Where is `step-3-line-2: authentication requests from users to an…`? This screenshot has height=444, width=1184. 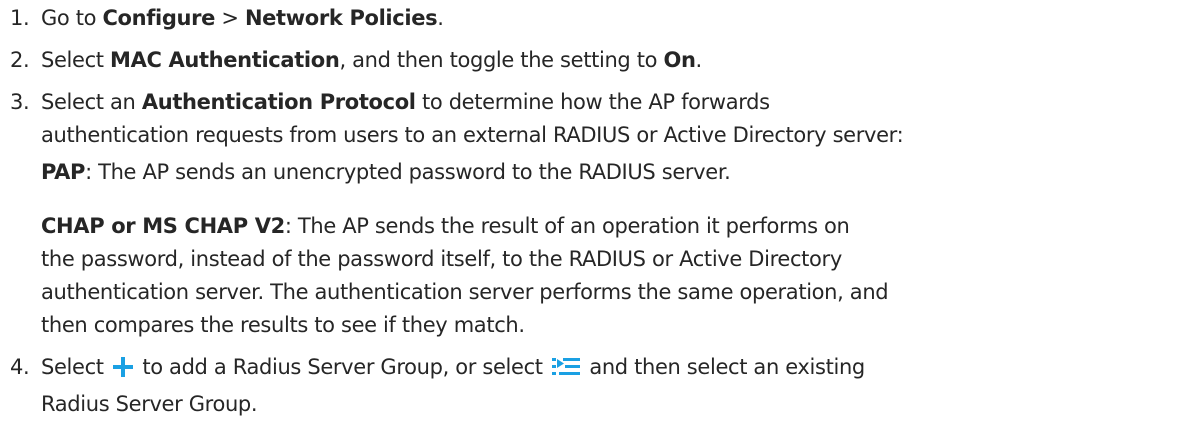 step-3-line-2: authentication requests from users to an… is located at coordinates (472, 135).